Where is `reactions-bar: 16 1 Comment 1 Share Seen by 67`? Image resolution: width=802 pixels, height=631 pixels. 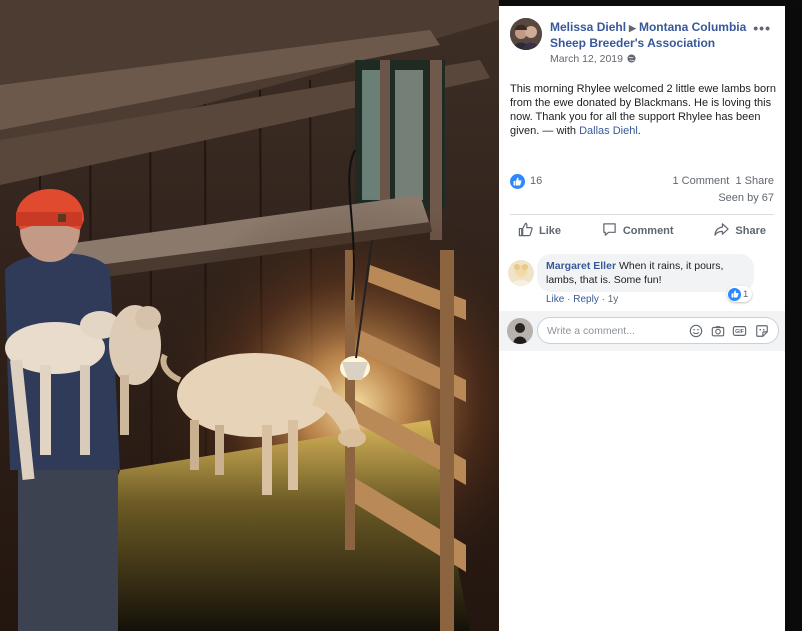 reactions-bar: 16 1 Comment 1 Share Seen by 67 is located at coordinates (642, 192).